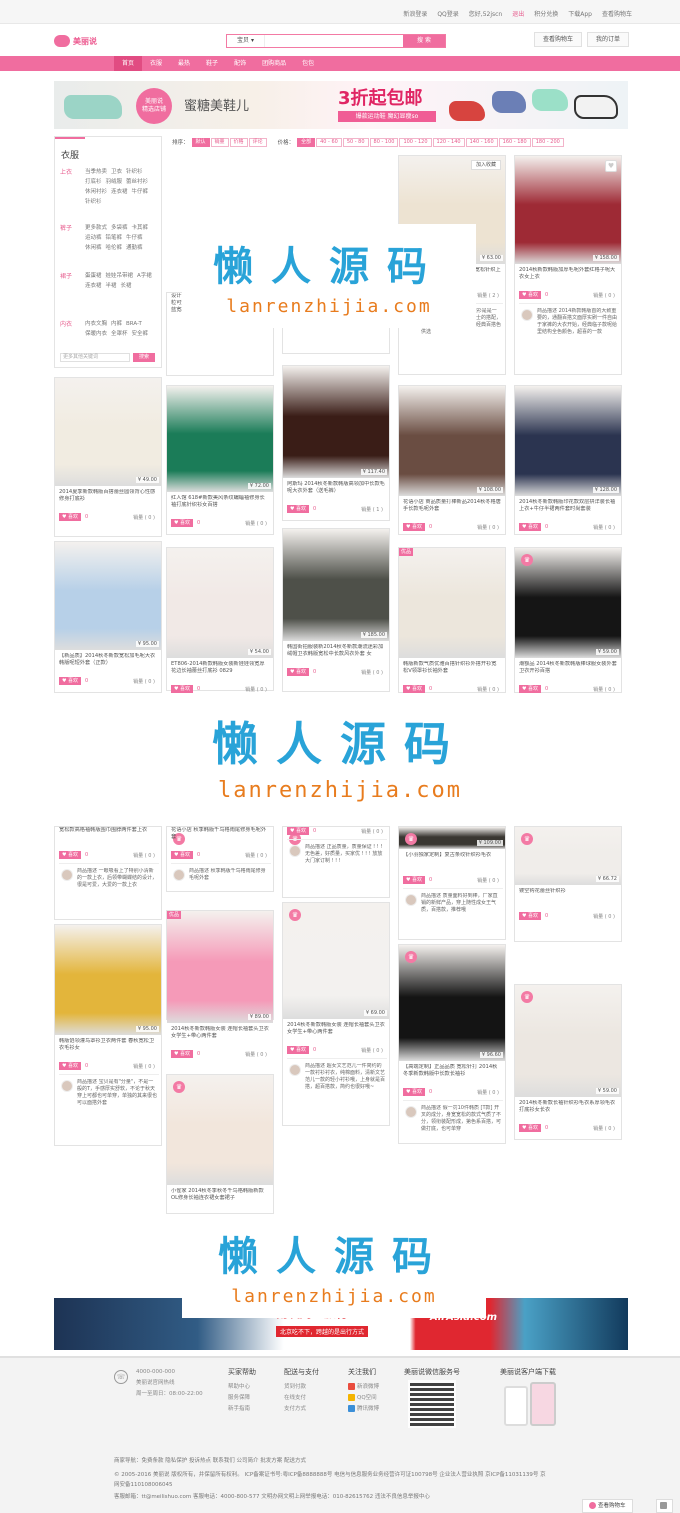  I want to click on product-title: 【小羽独家定制】复古条纹针织衫毛衣, so click(452, 863).